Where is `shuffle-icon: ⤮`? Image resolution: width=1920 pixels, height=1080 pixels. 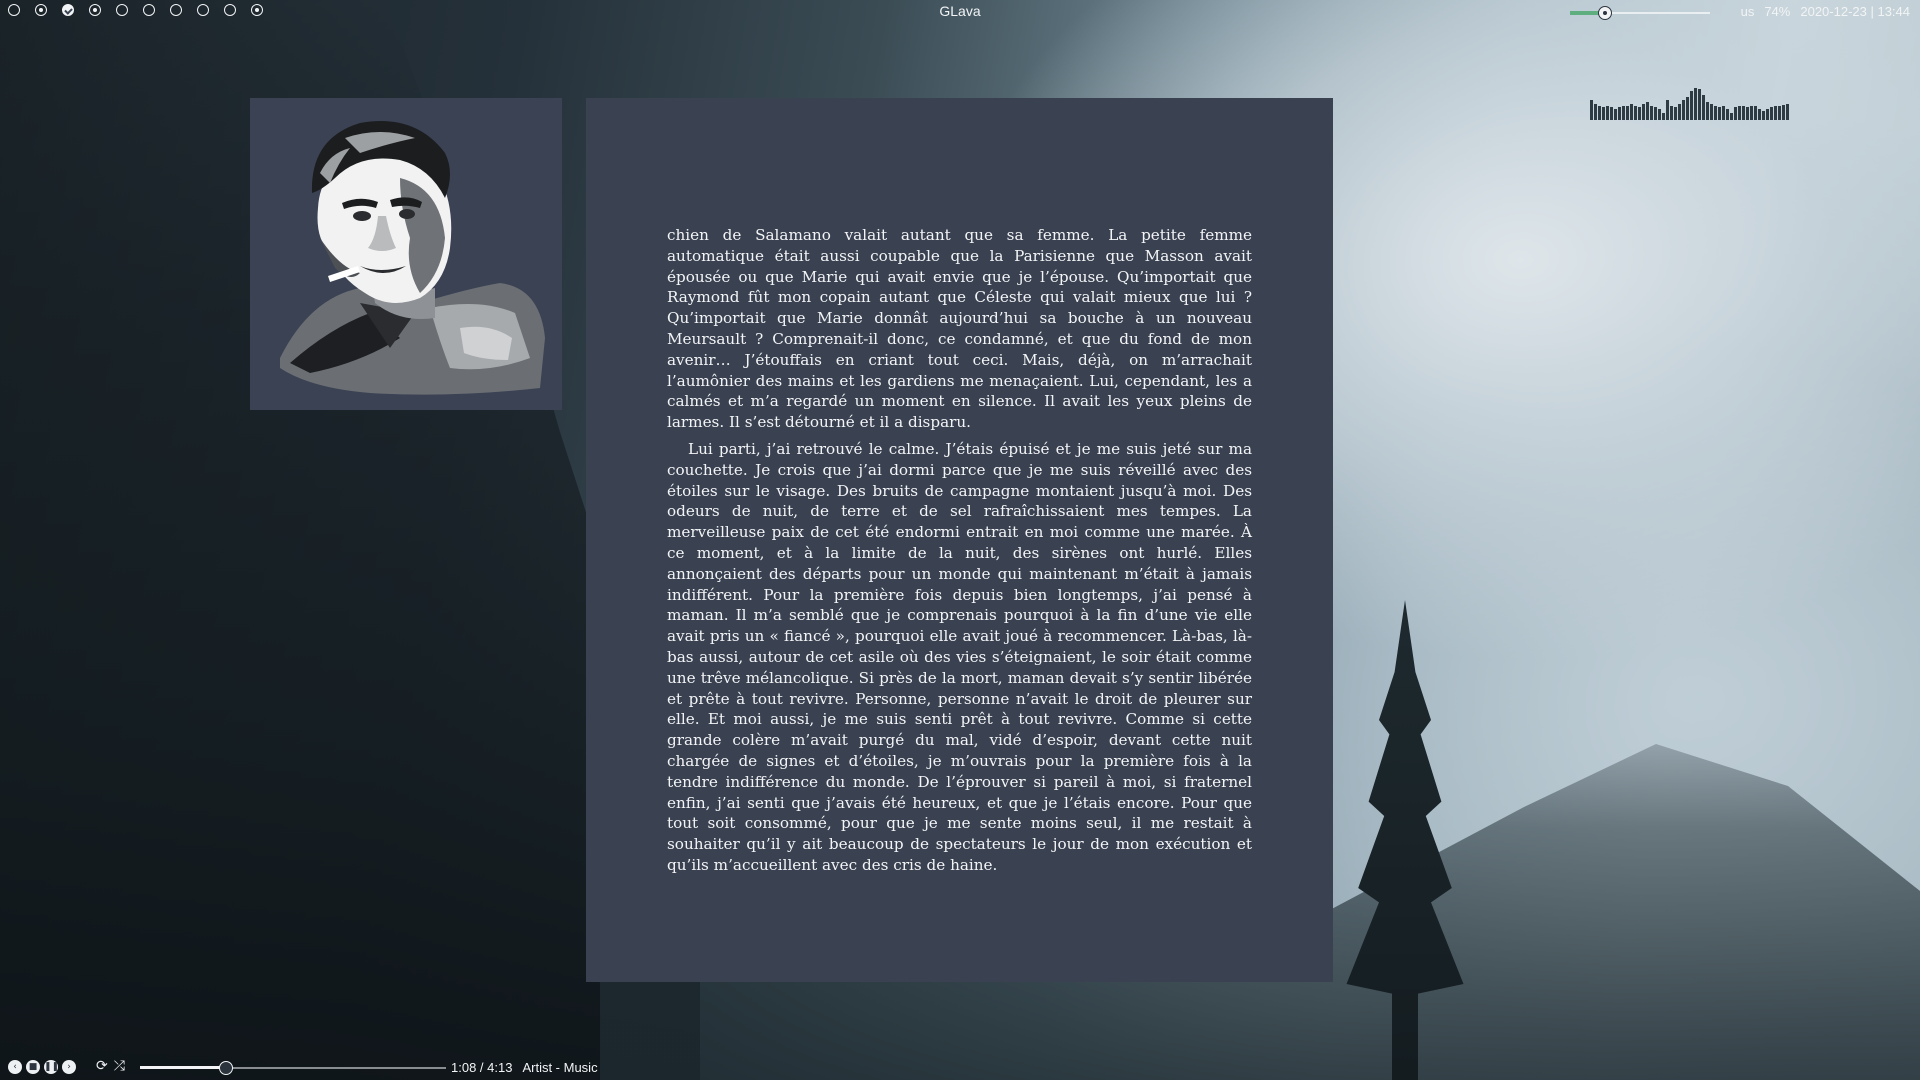 shuffle-icon: ⤮ is located at coordinates (119, 1066).